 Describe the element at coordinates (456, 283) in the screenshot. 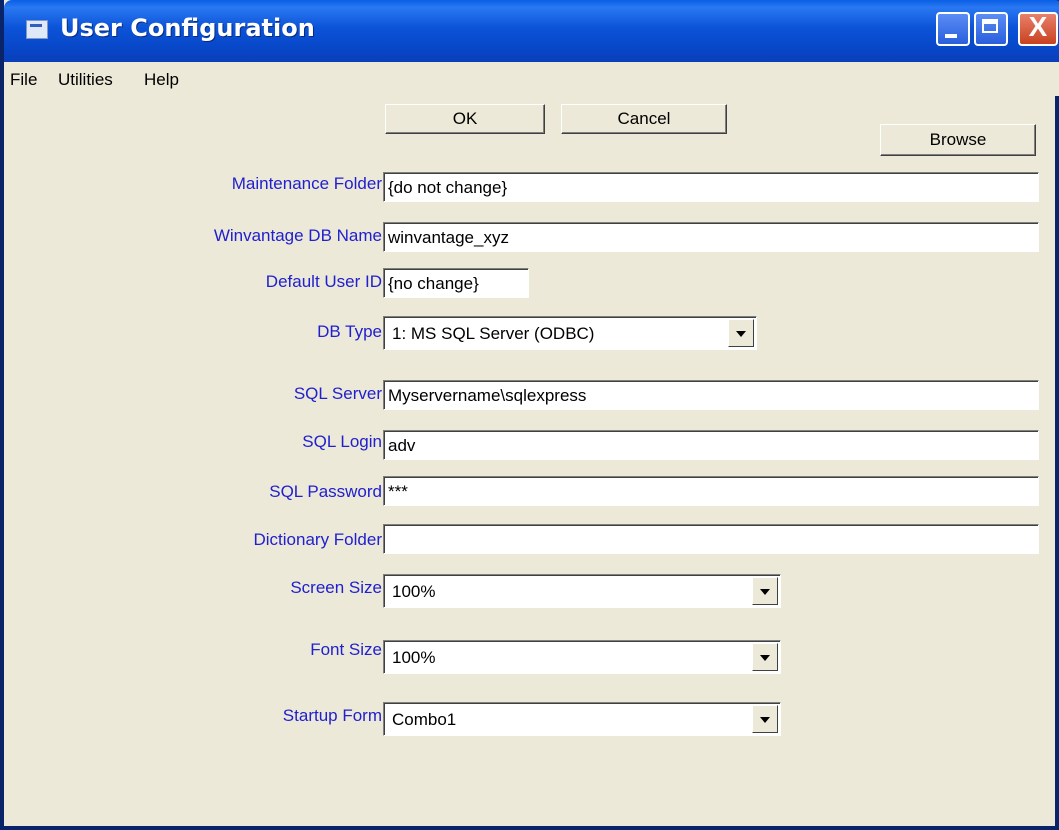

I see `default-user-id-input: {no change}` at that location.